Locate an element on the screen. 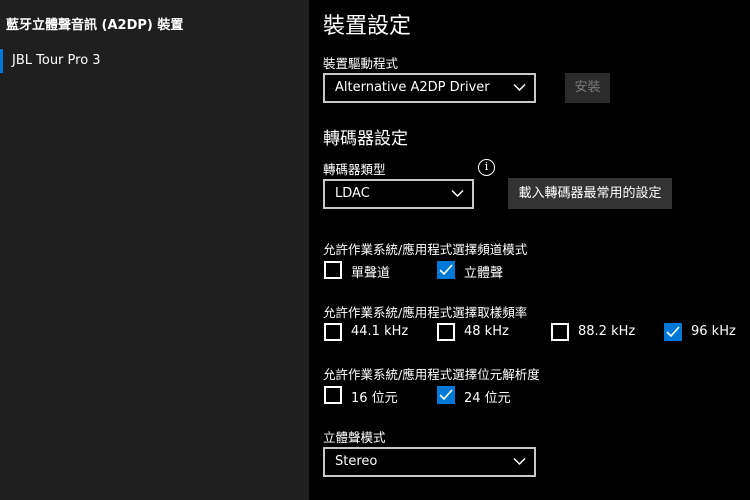 The image size is (750, 500). driver-dropdown-value: Alternative A2DP Driver is located at coordinates (412, 87).